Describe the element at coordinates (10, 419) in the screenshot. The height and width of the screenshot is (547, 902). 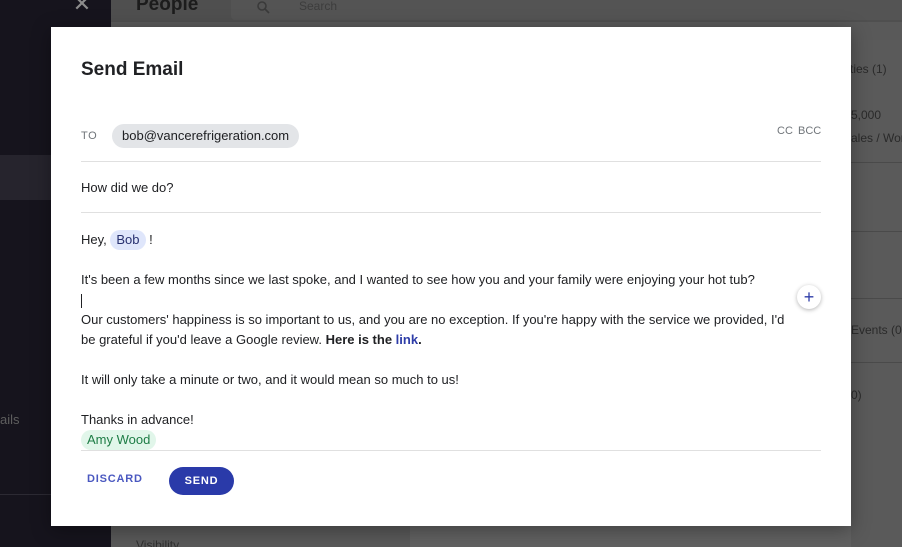
I see `sidebar-item-label: ails` at that location.